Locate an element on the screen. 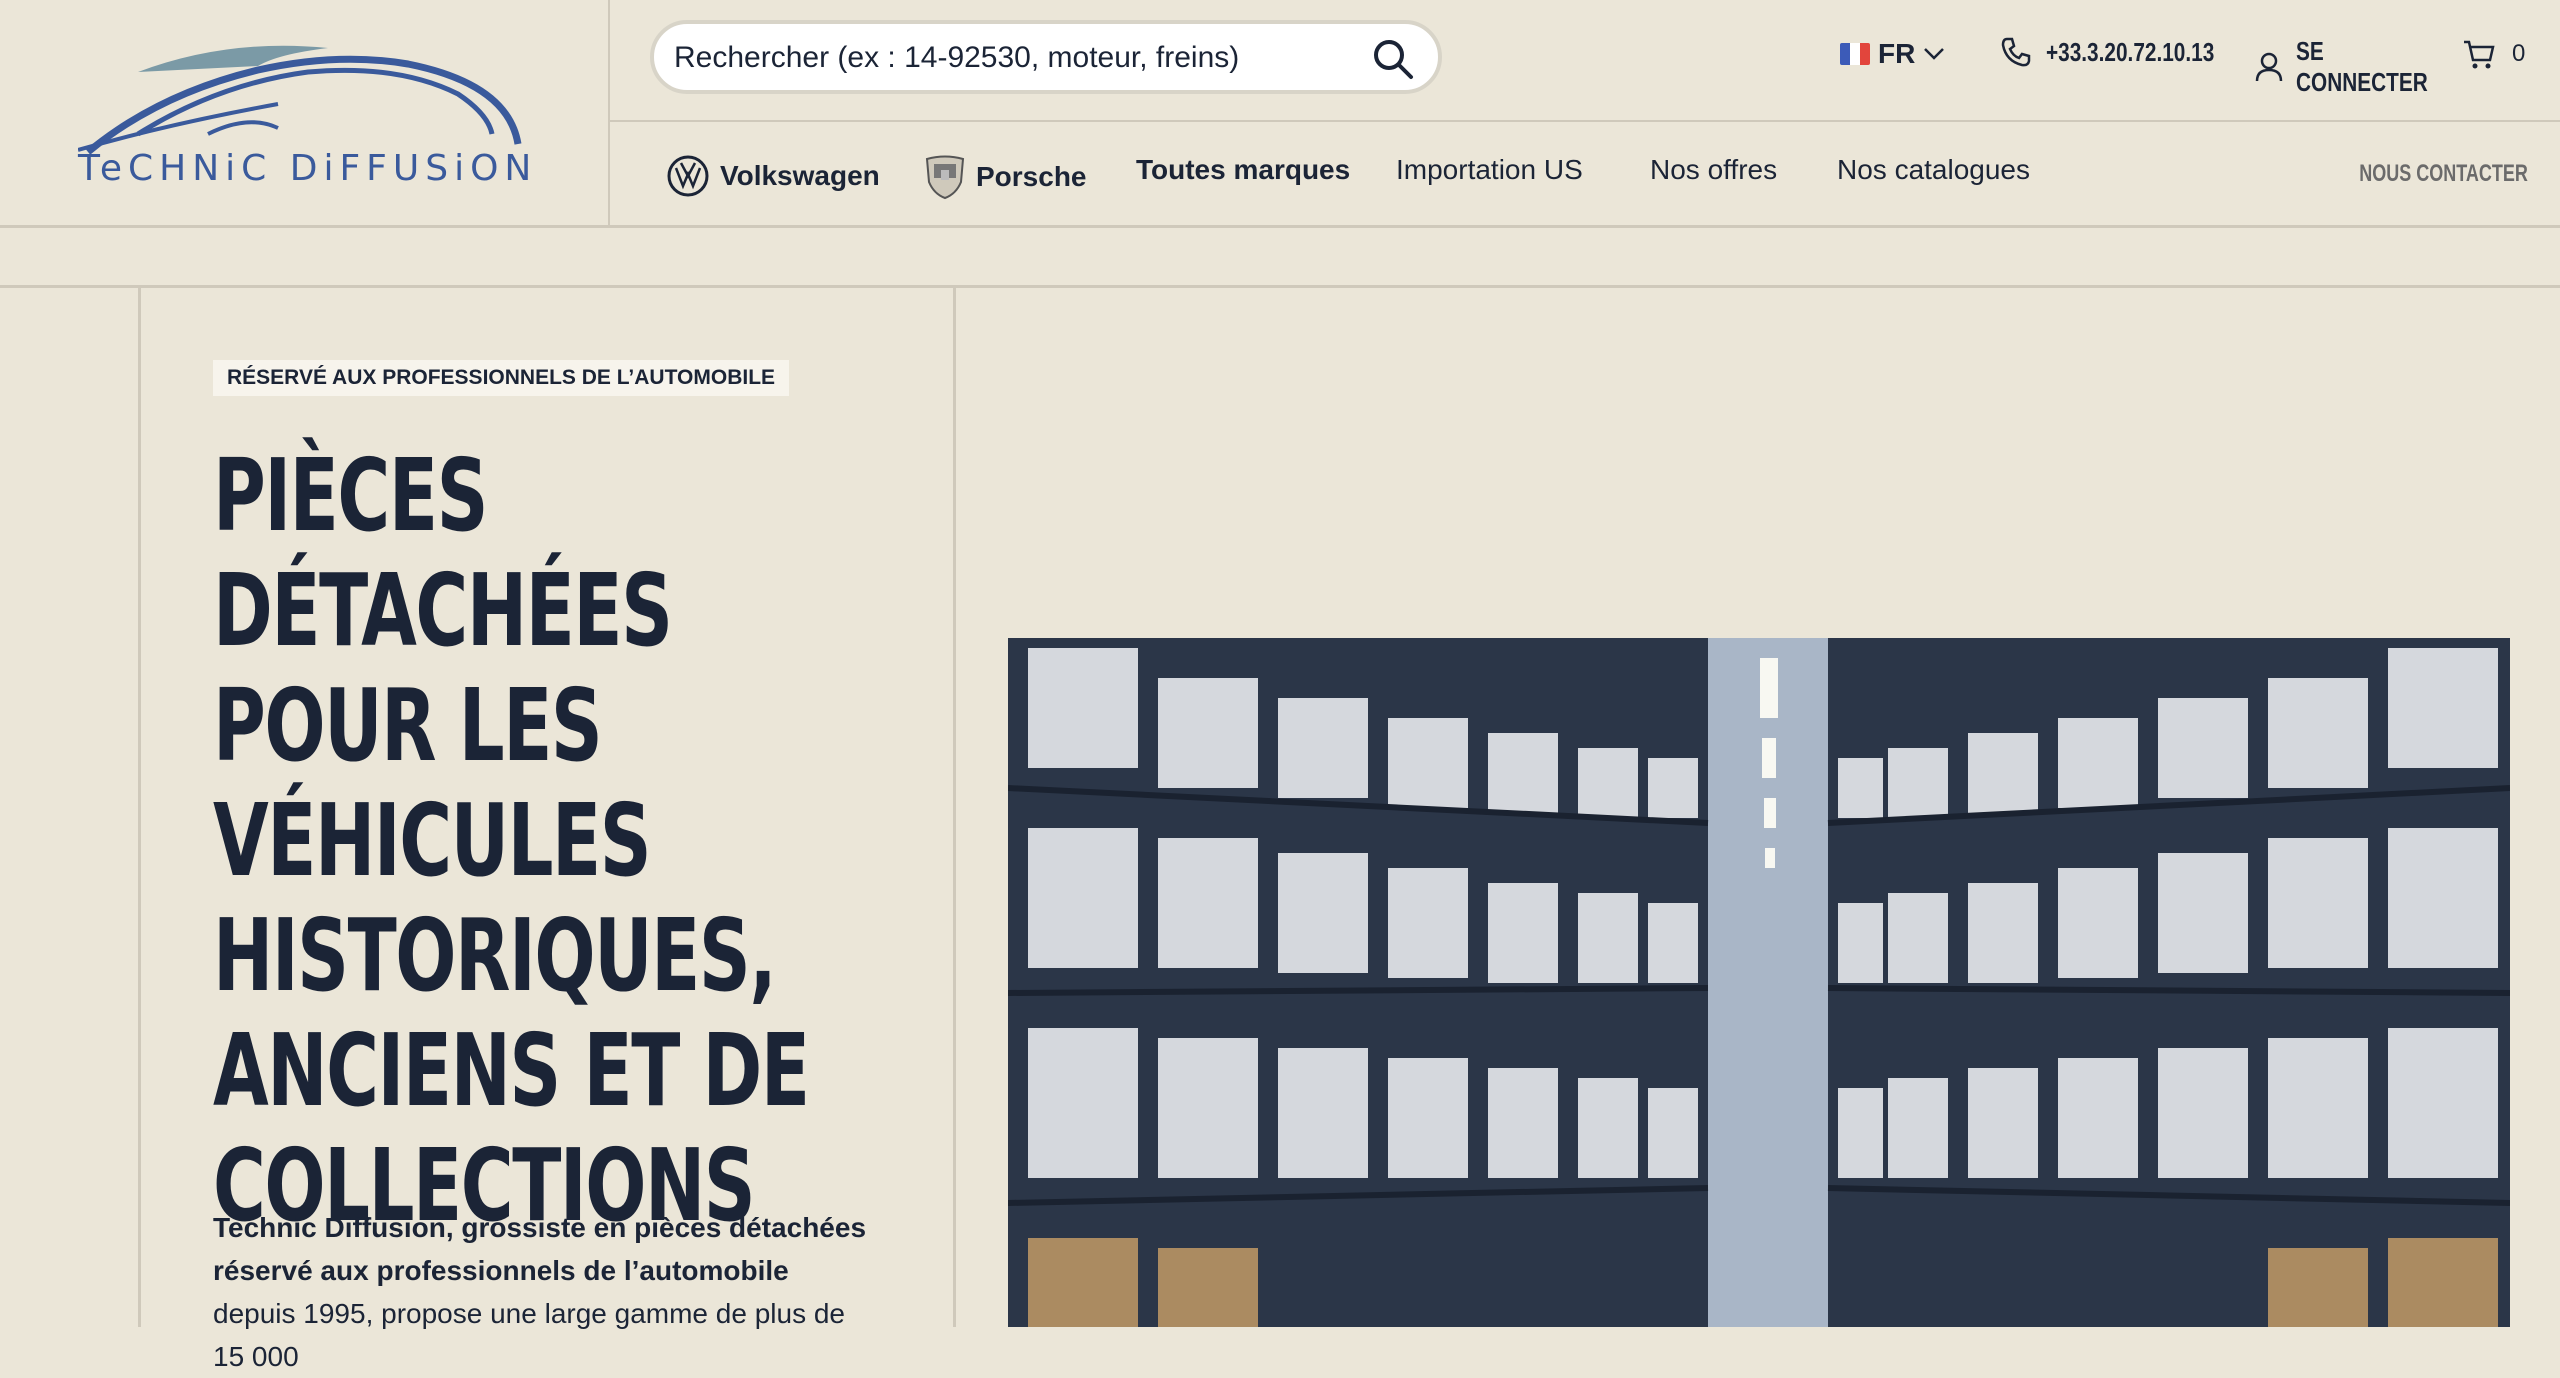 Image resolution: width=2560 pixels, height=1378 pixels. nav-label-nos-offres: Nos offres is located at coordinates (1714, 169).